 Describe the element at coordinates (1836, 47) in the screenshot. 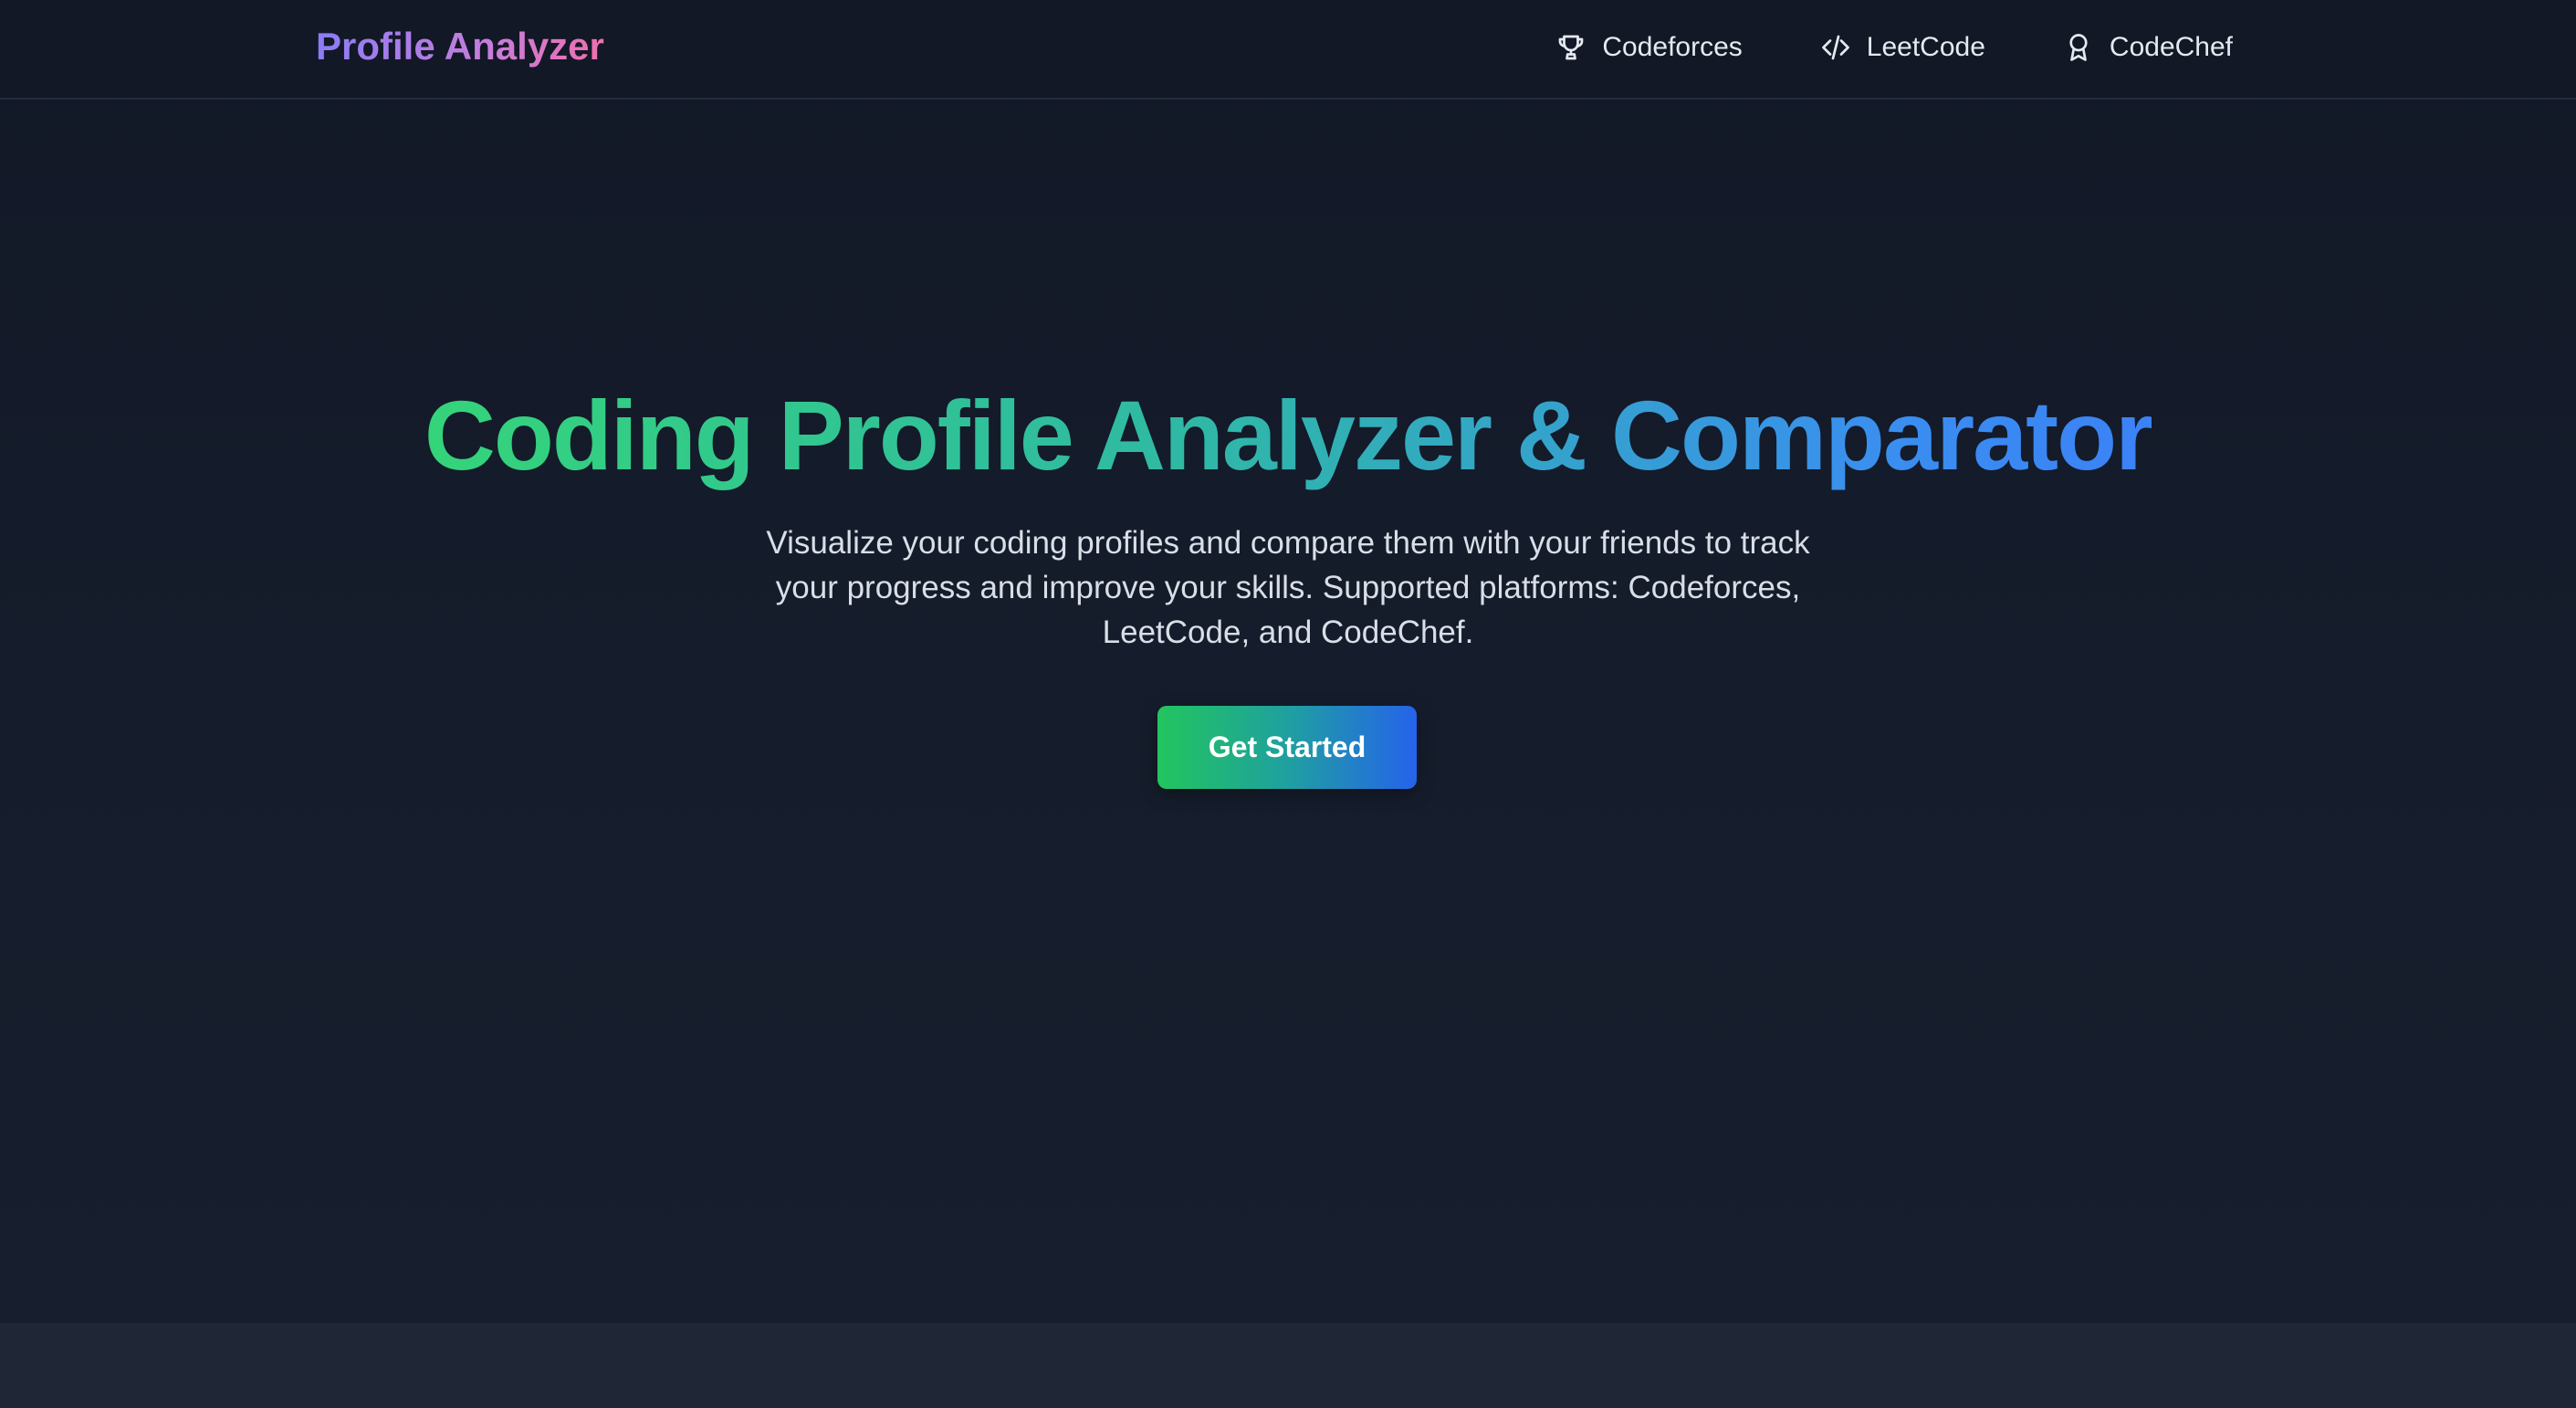

I see `code-icon` at that location.